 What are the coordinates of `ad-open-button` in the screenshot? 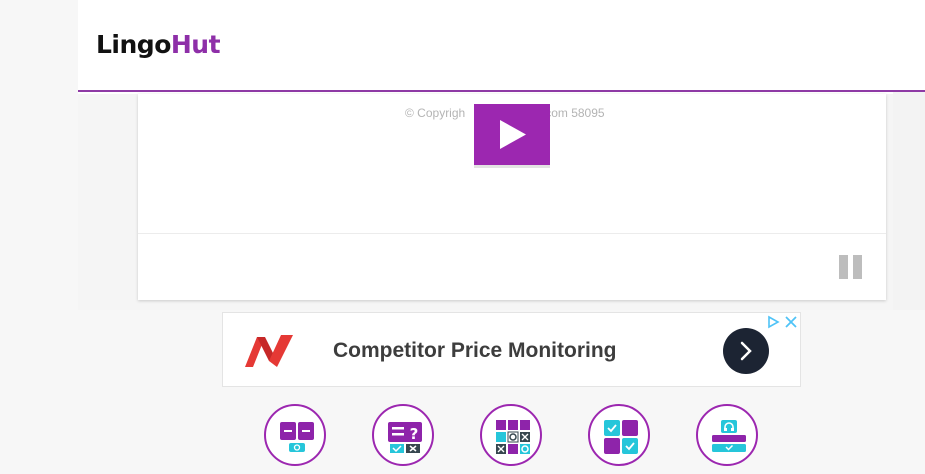 It's located at (746, 351).